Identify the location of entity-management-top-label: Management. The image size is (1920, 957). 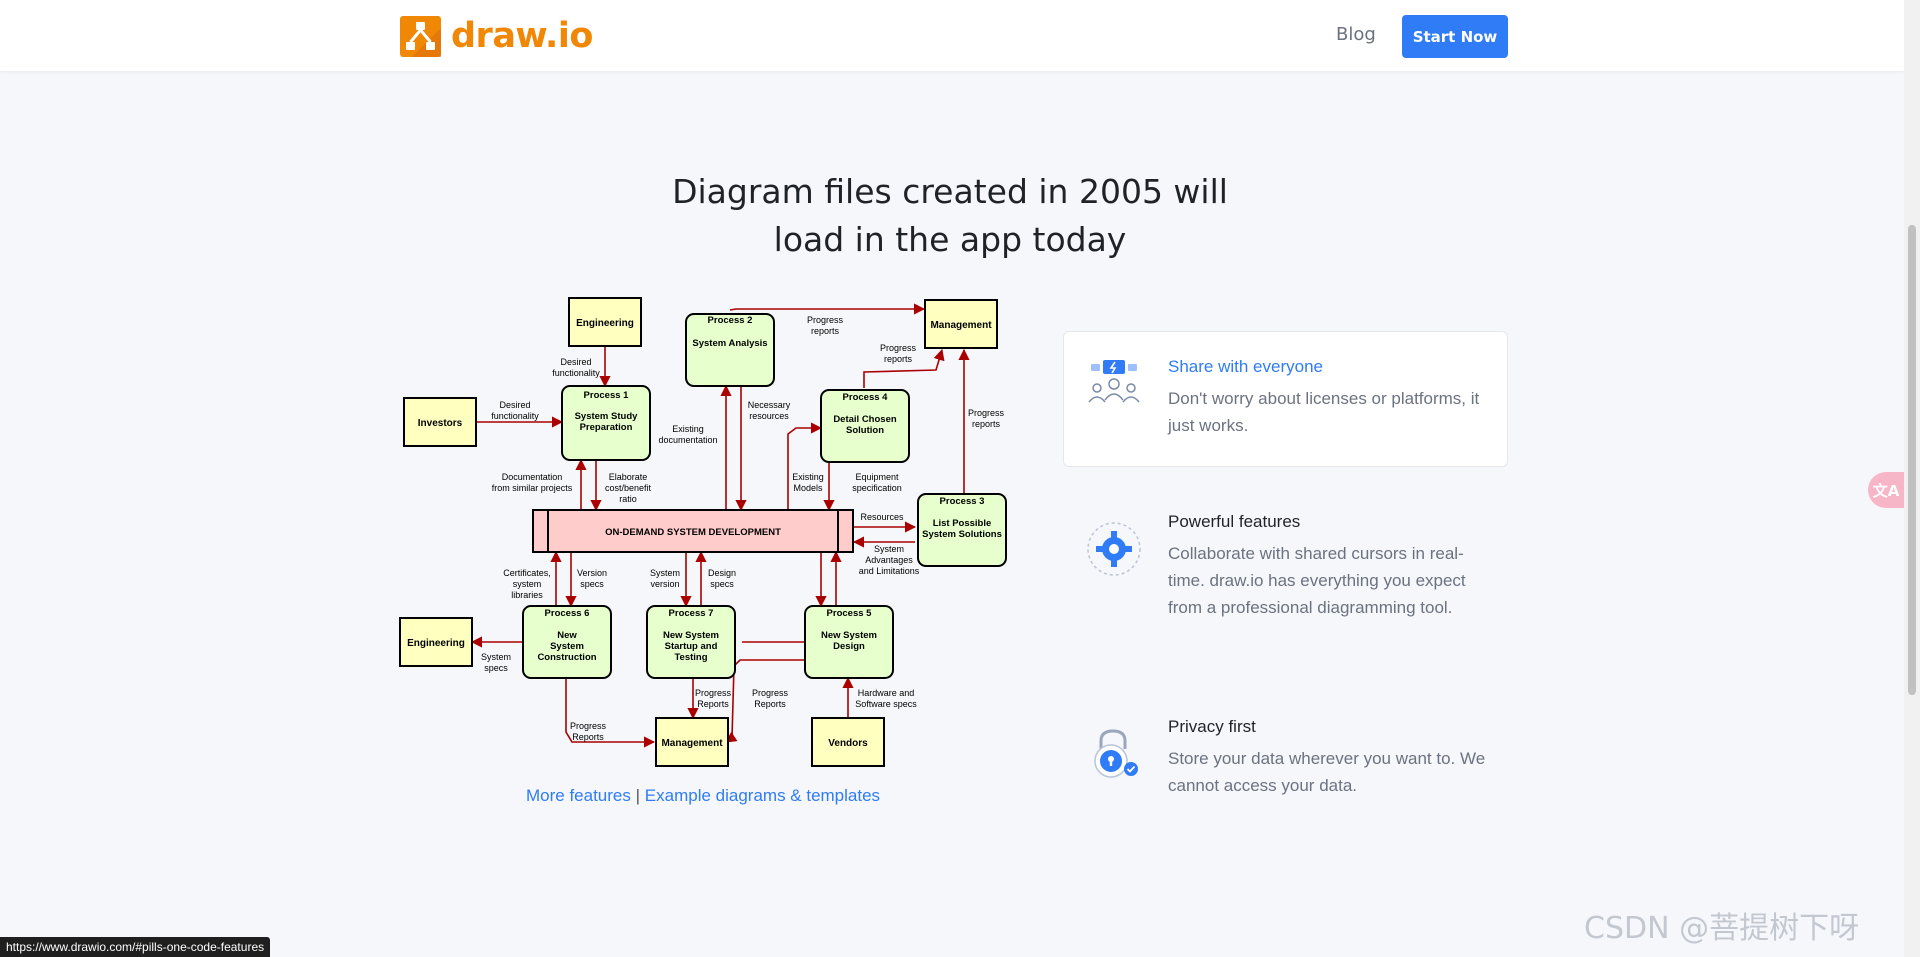
(961, 325).